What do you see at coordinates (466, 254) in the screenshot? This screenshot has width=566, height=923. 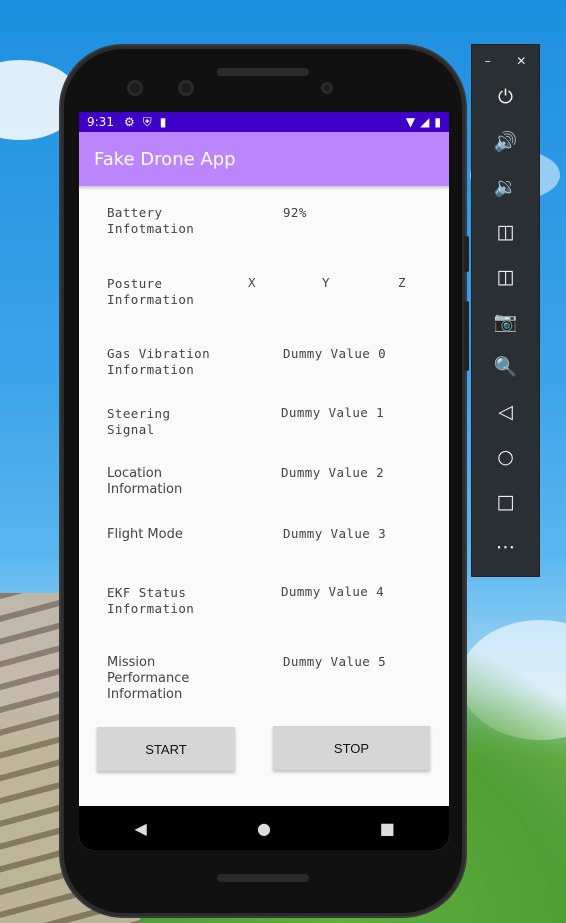 I see `side-button` at bounding box center [466, 254].